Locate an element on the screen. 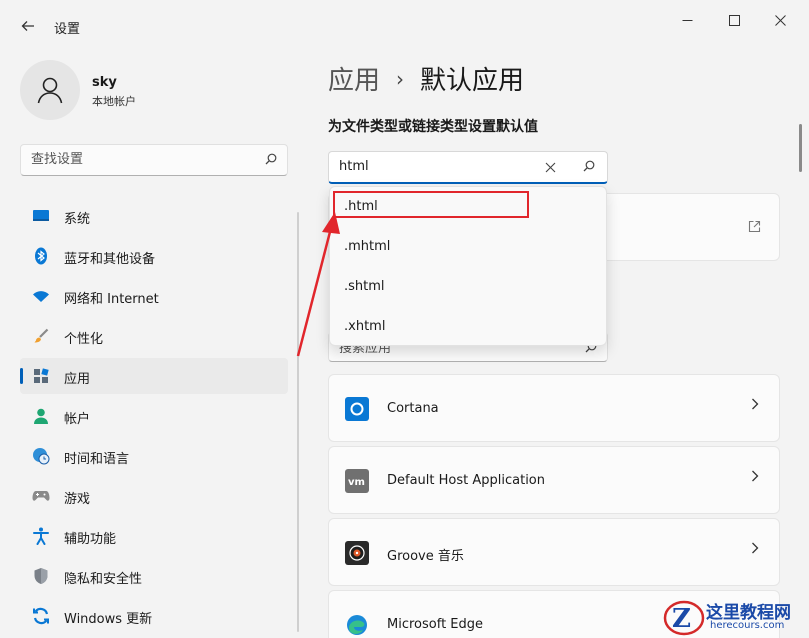 The image size is (809, 638). chevron-right-icon: › is located at coordinates (400, 78).